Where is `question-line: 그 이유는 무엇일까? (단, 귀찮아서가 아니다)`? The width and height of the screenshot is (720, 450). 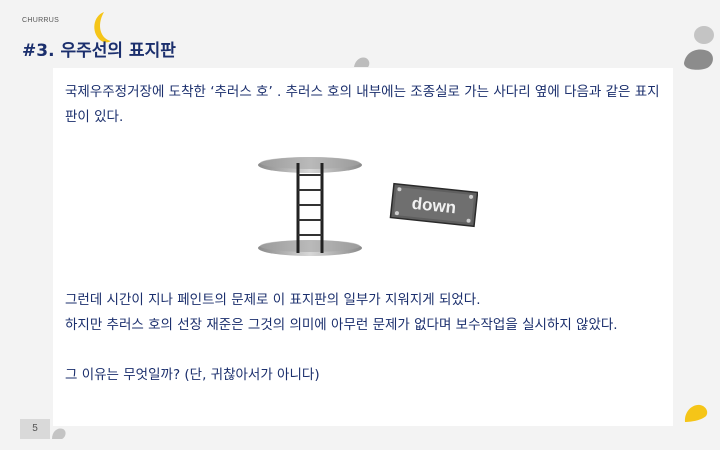
question-line: 그 이유는 무엇일까? (단, 귀찮아서가 아니다) is located at coordinates (192, 375).